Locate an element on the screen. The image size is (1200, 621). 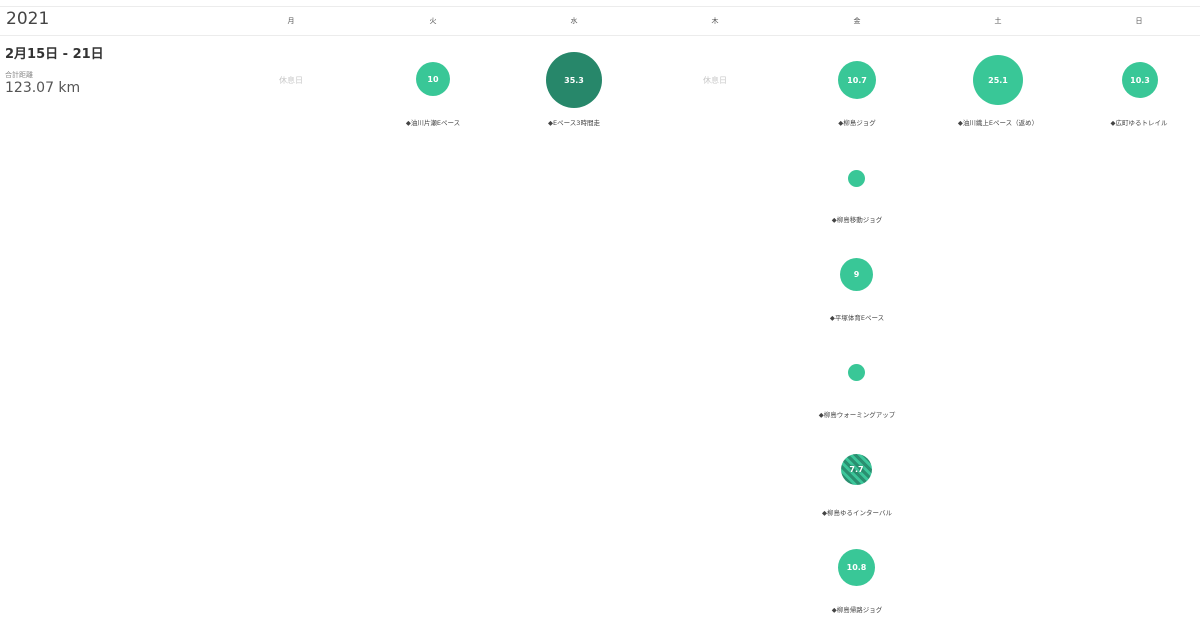
activity-distance: 9 is located at coordinates (856, 274).